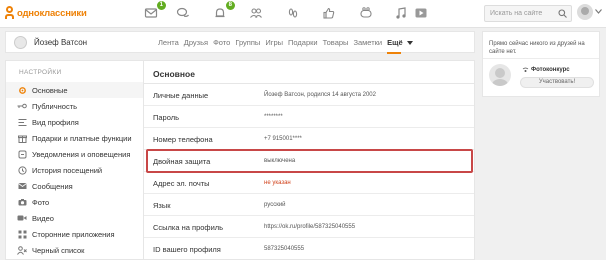  What do you see at coordinates (500, 75) in the screenshot?
I see `contest-avatar` at bounding box center [500, 75].